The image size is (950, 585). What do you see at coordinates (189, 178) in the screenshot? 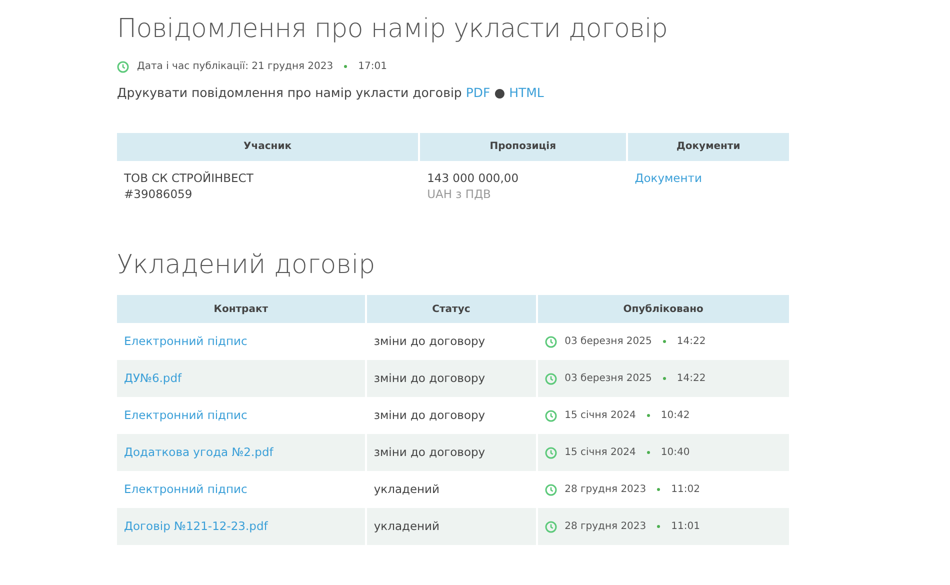
I see `participant-name: ТОВ СК СТРОЙІНВЕСТ` at bounding box center [189, 178].